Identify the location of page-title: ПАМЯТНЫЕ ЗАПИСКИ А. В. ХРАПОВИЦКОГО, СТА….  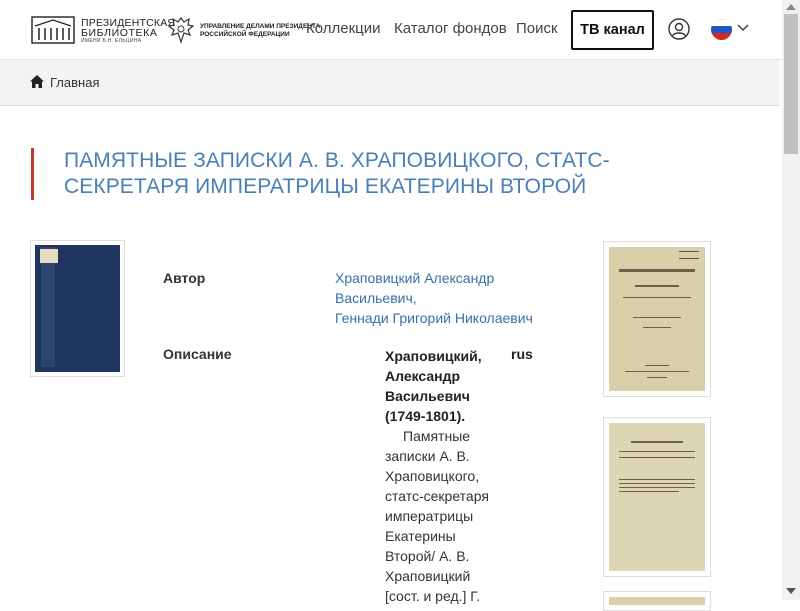
(337, 173).